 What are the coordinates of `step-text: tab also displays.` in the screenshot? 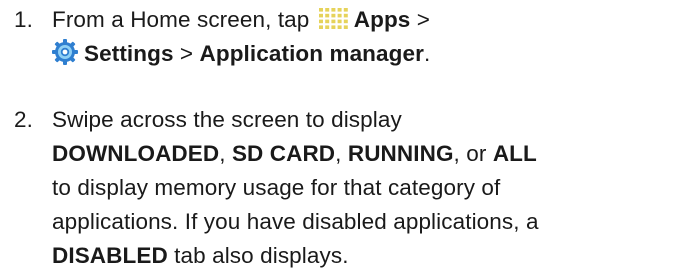 It's located at (258, 255).